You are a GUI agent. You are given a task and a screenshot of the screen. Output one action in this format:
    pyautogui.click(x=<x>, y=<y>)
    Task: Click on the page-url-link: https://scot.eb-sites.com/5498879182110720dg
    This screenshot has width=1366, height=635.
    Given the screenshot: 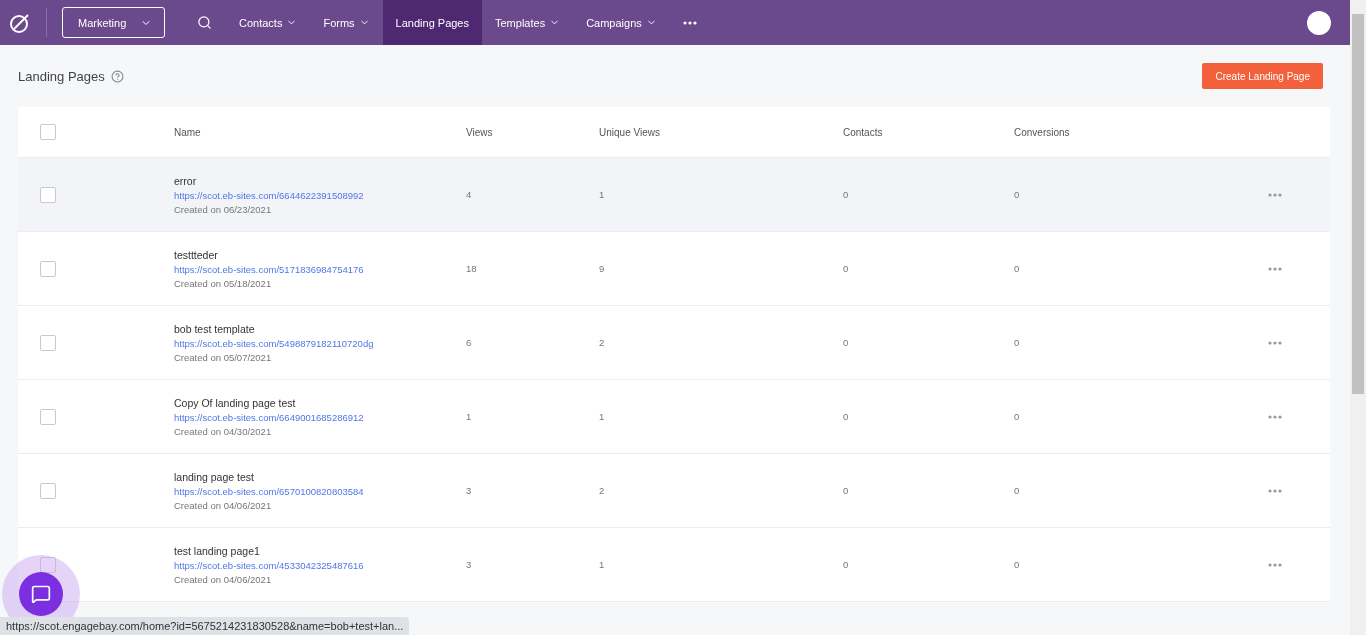 What is the action you would take?
    pyautogui.click(x=320, y=343)
    